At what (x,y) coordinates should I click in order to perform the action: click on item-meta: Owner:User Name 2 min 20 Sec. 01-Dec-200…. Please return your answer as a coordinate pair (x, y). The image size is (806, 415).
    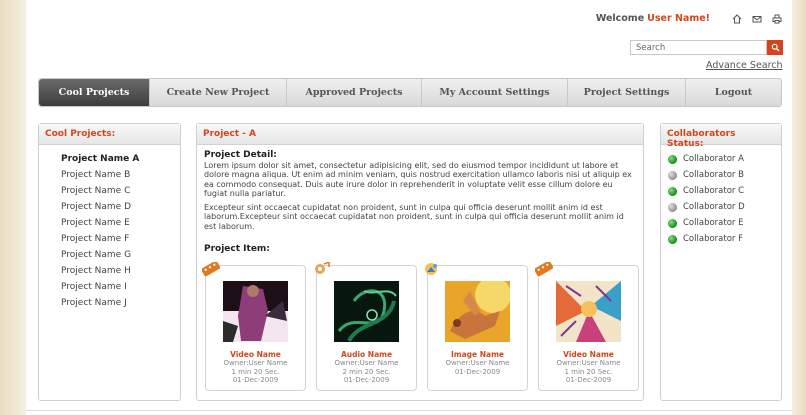
    Looking at the image, I should click on (366, 372).